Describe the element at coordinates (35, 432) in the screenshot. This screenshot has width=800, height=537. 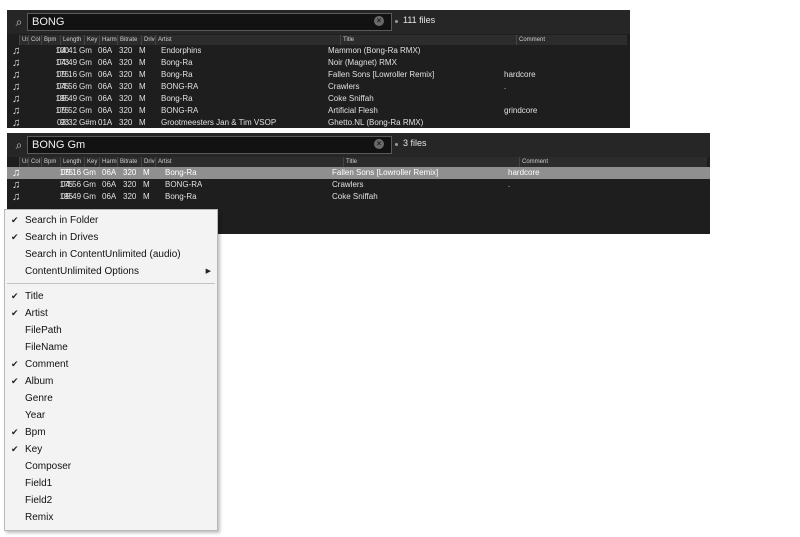
I see `menu-item-label: Bpm` at that location.